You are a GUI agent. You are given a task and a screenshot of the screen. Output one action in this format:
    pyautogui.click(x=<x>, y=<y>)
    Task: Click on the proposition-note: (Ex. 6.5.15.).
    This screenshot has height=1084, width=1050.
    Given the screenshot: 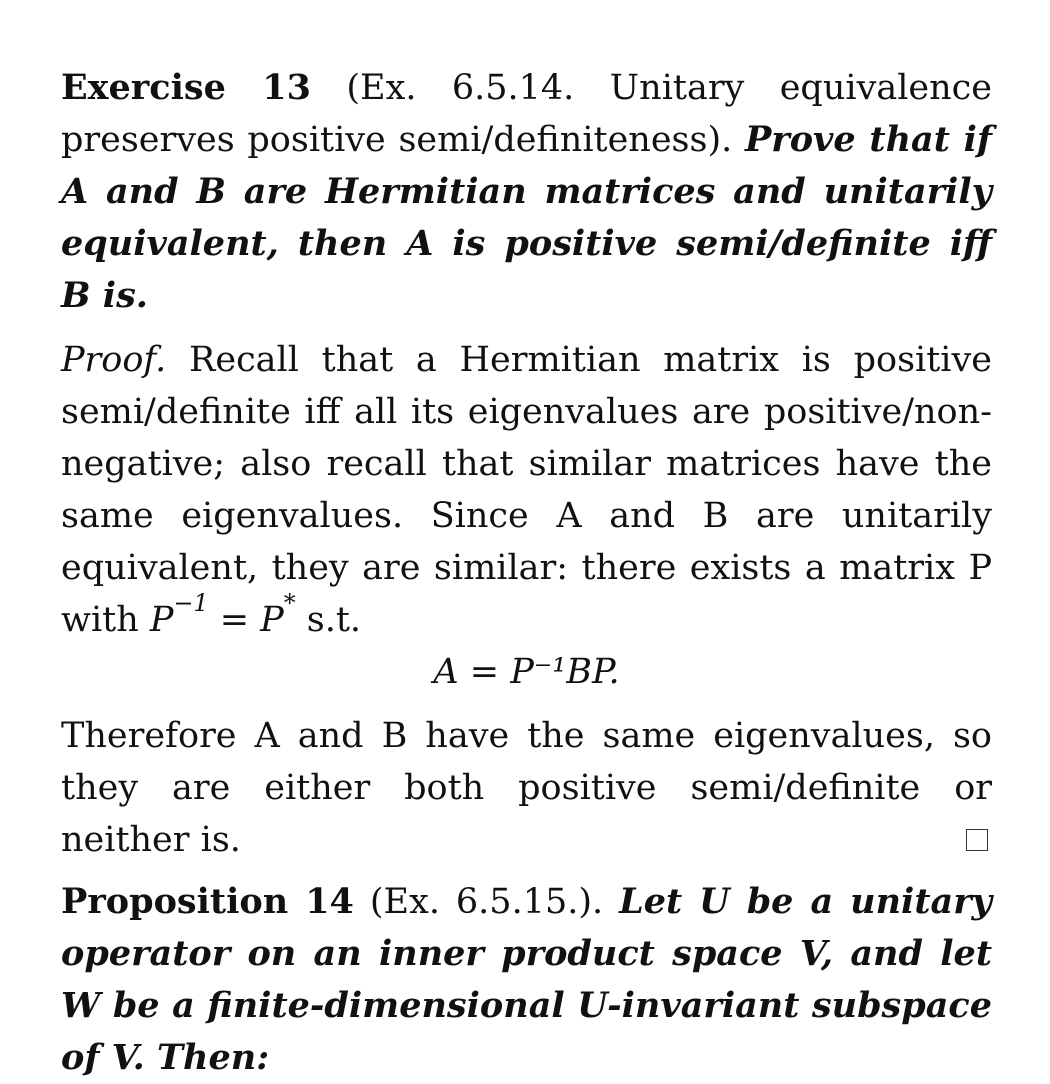 What is the action you would take?
    pyautogui.click(x=486, y=902)
    